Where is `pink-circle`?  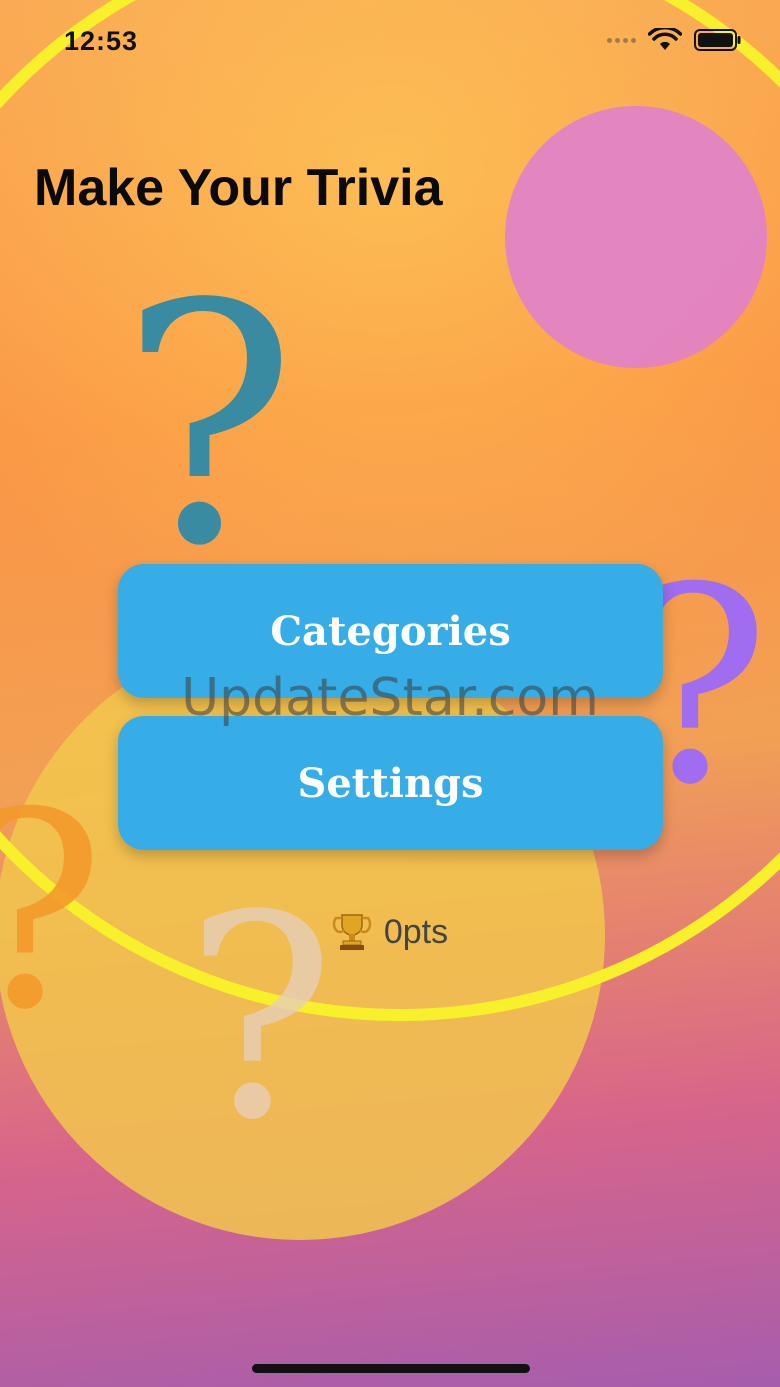 pink-circle is located at coordinates (636, 237).